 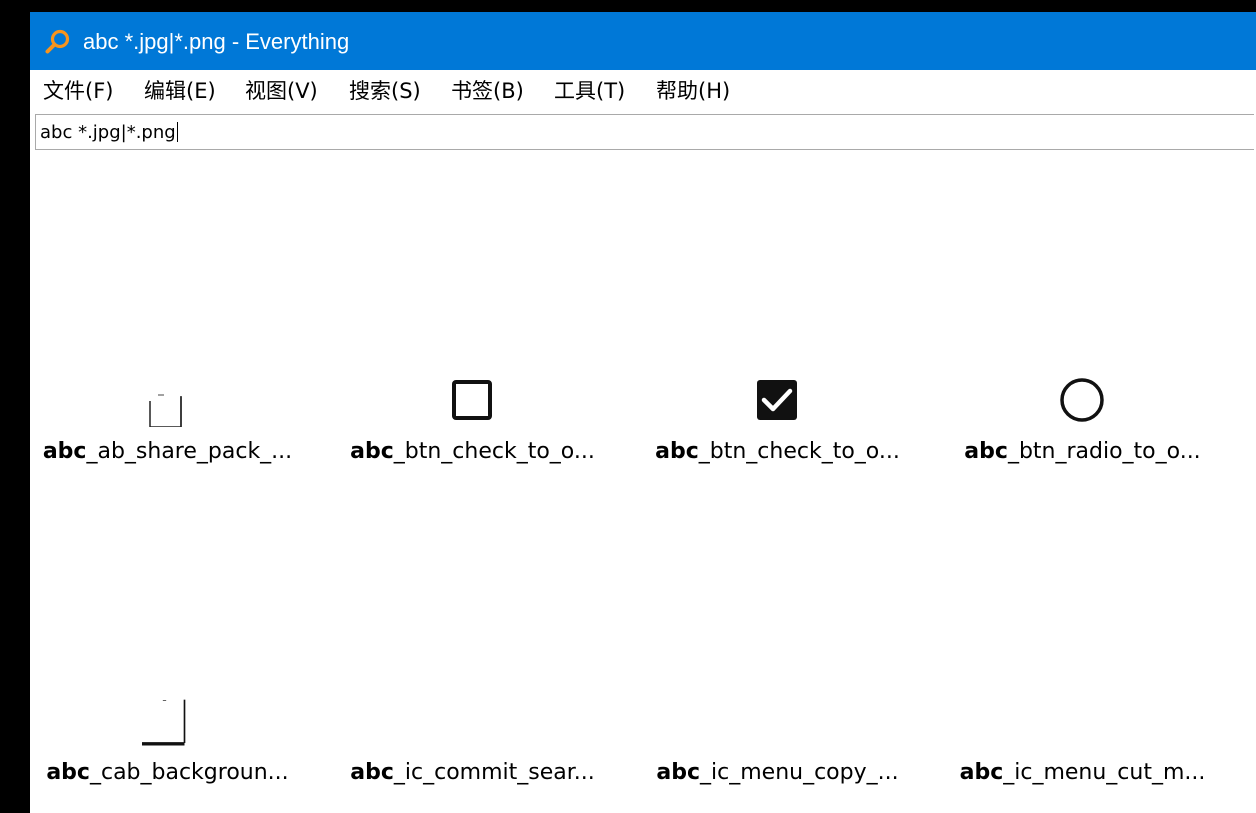 I want to click on search-input-value: abc *.jpg|*.png, so click(x=108, y=132).